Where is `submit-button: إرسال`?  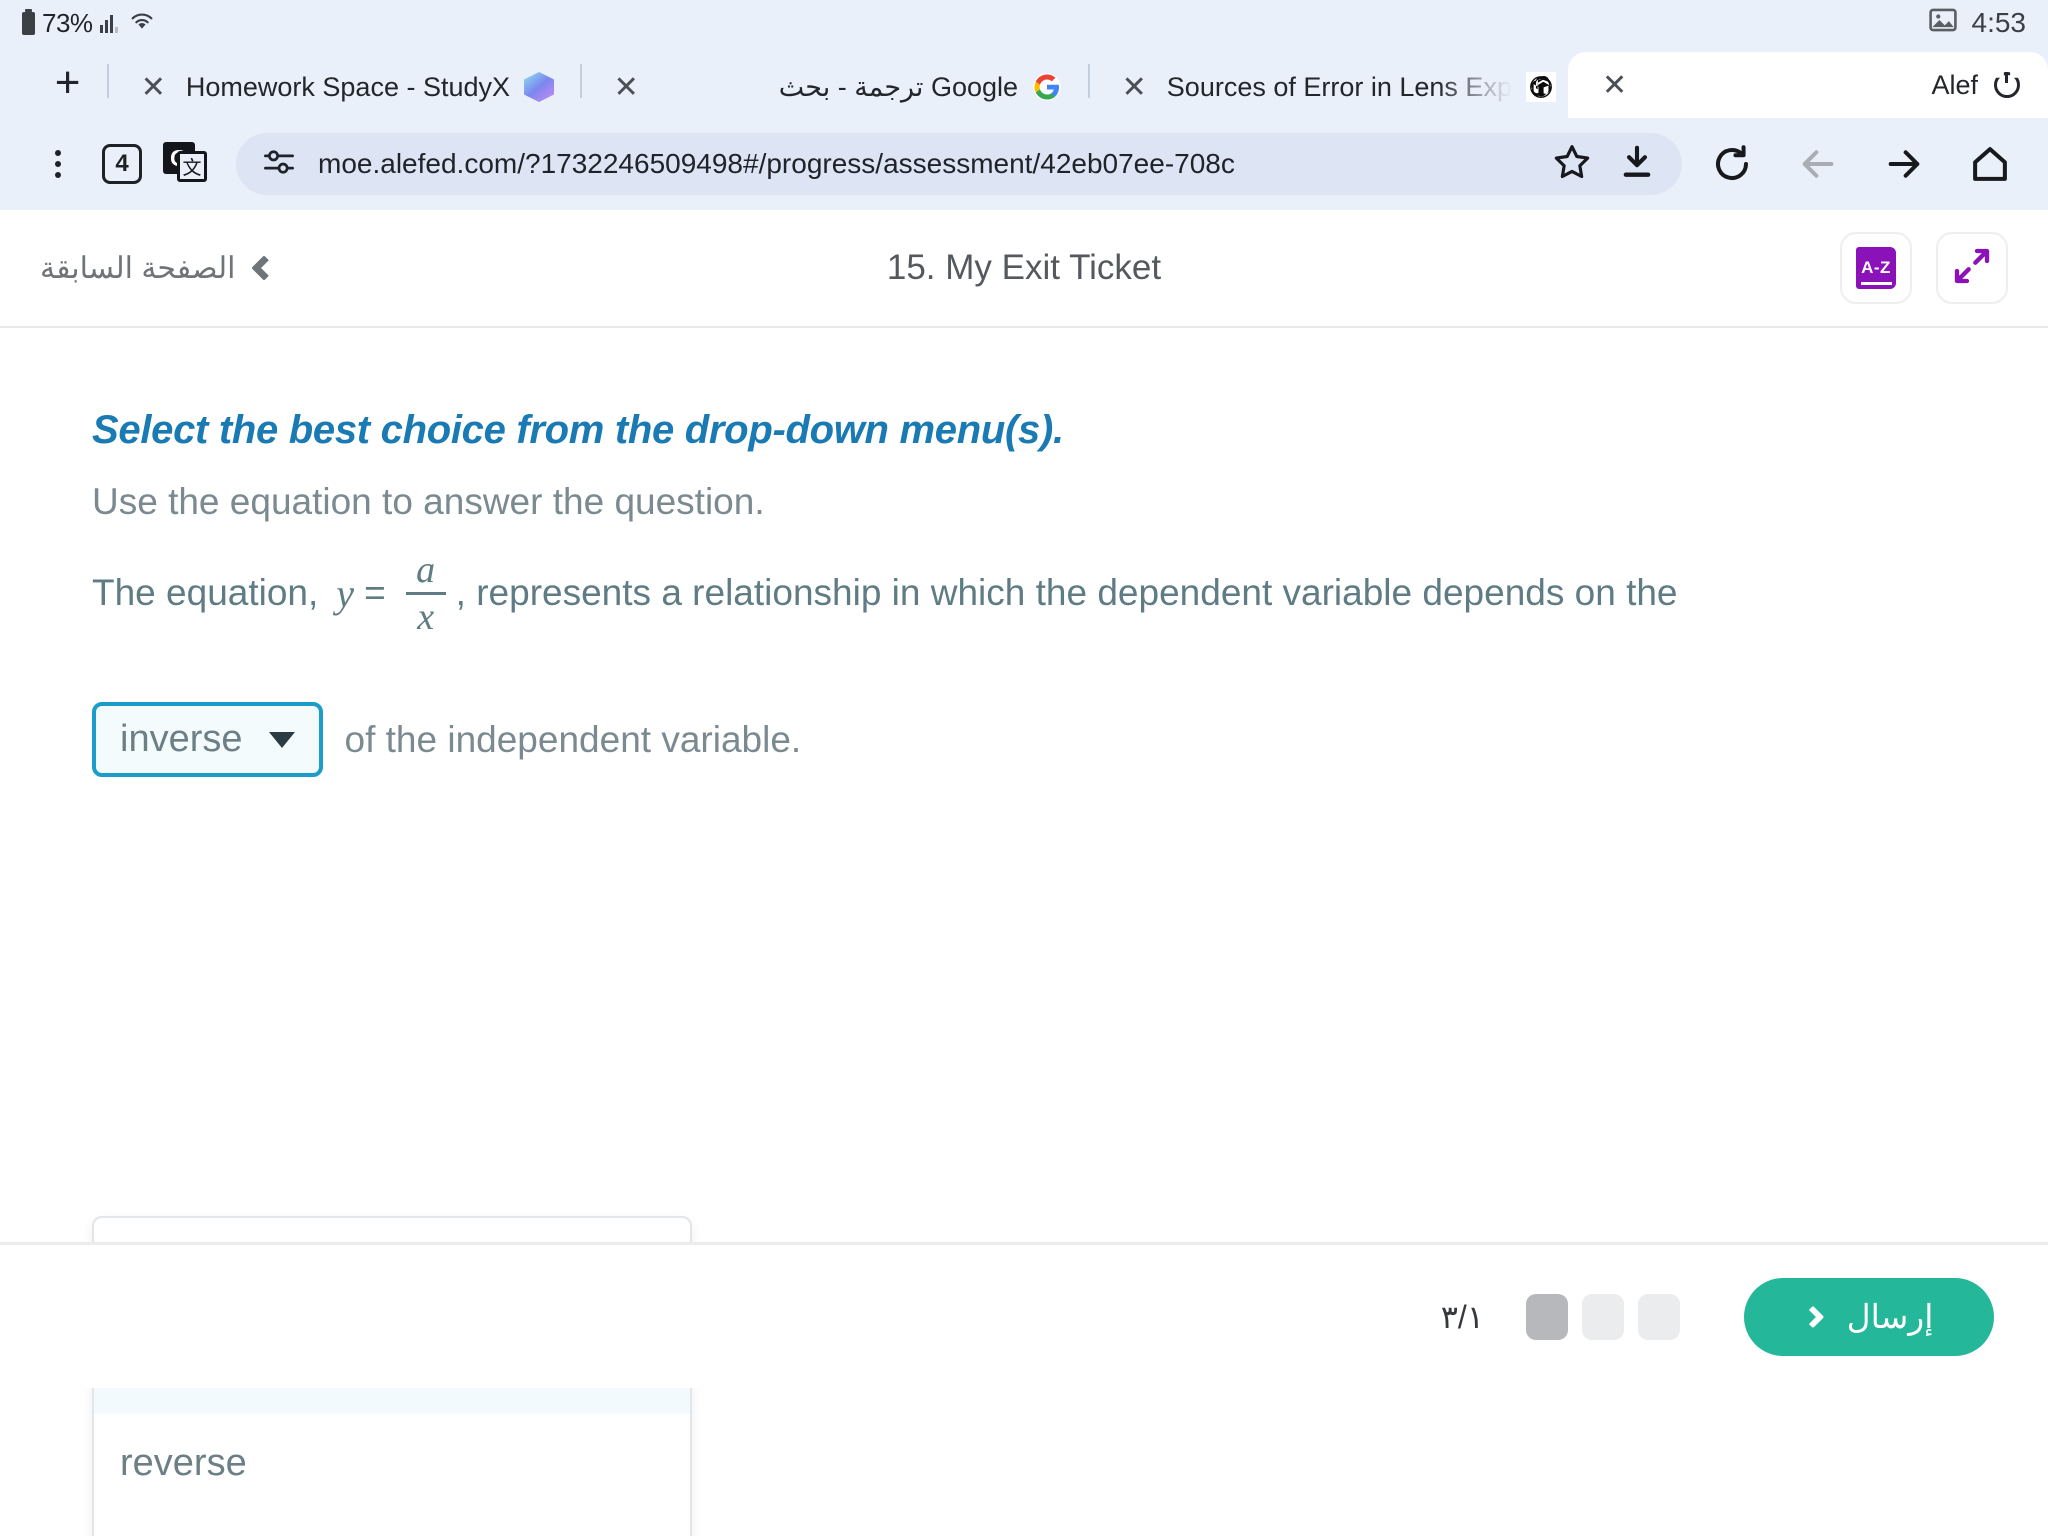
submit-button: إرسال is located at coordinates (1869, 1316).